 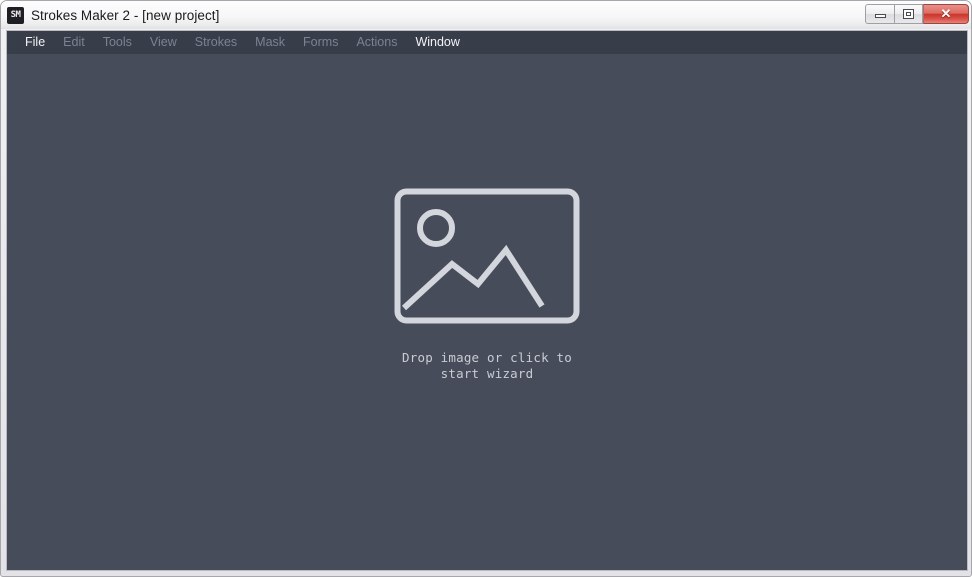 What do you see at coordinates (35, 42) in the screenshot?
I see `menu-item-file: File` at bounding box center [35, 42].